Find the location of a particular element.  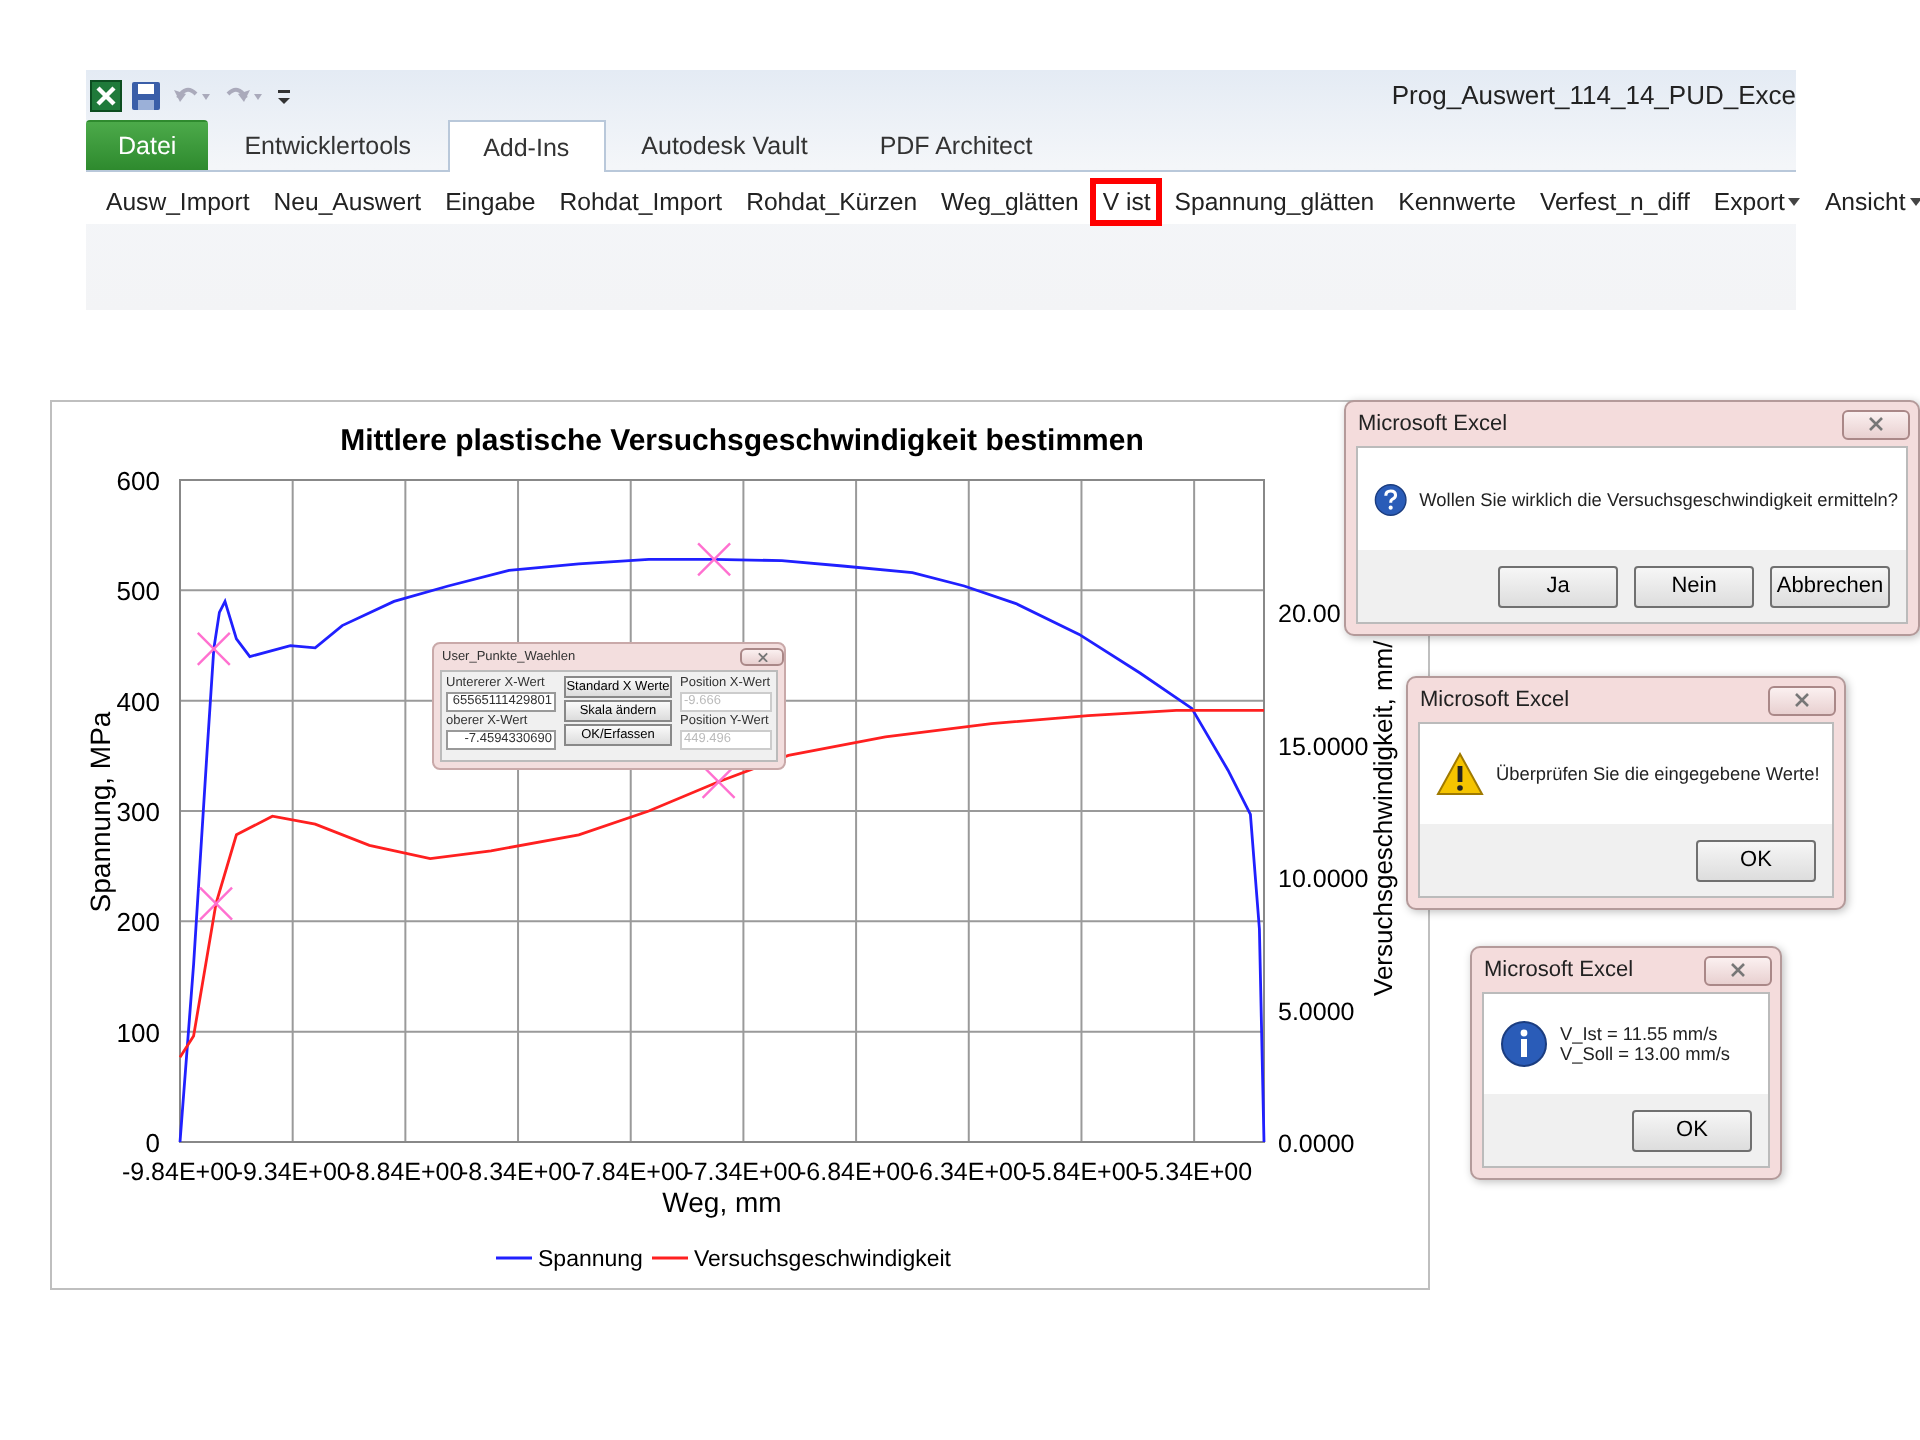

ribbon-command: Spannung_glätten is located at coordinates (1274, 202).